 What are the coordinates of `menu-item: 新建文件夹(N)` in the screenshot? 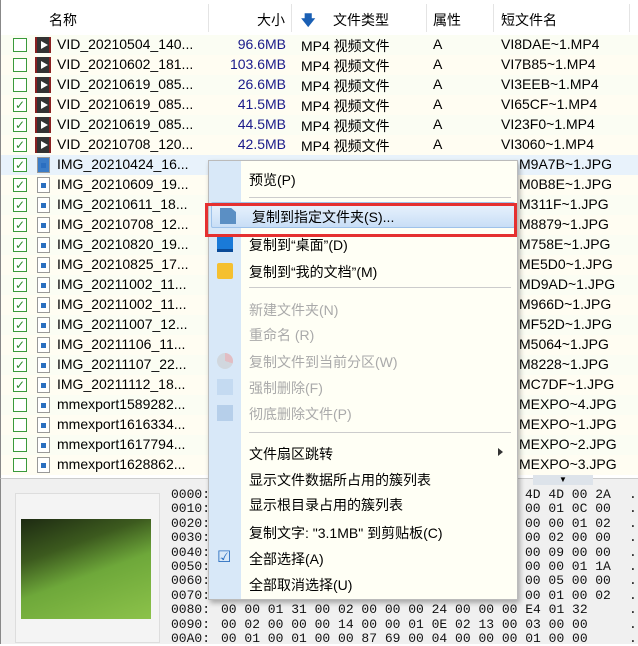 It's located at (363, 309).